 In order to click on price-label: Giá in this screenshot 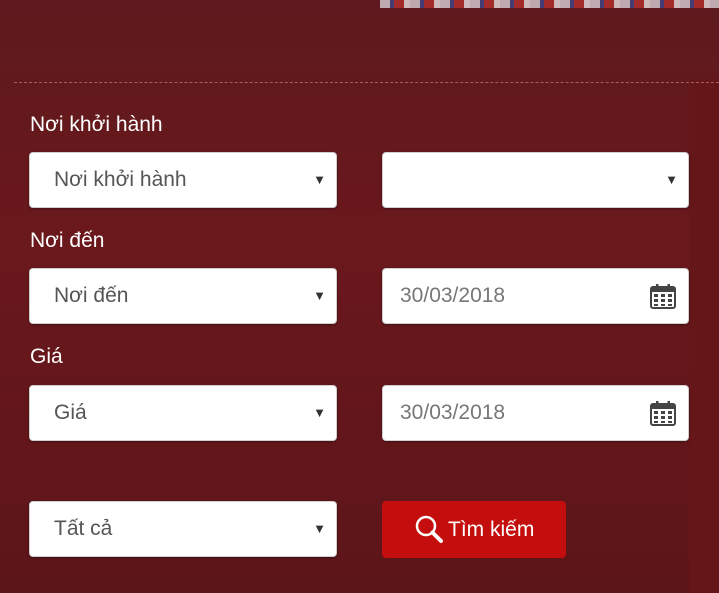, I will do `click(46, 356)`.